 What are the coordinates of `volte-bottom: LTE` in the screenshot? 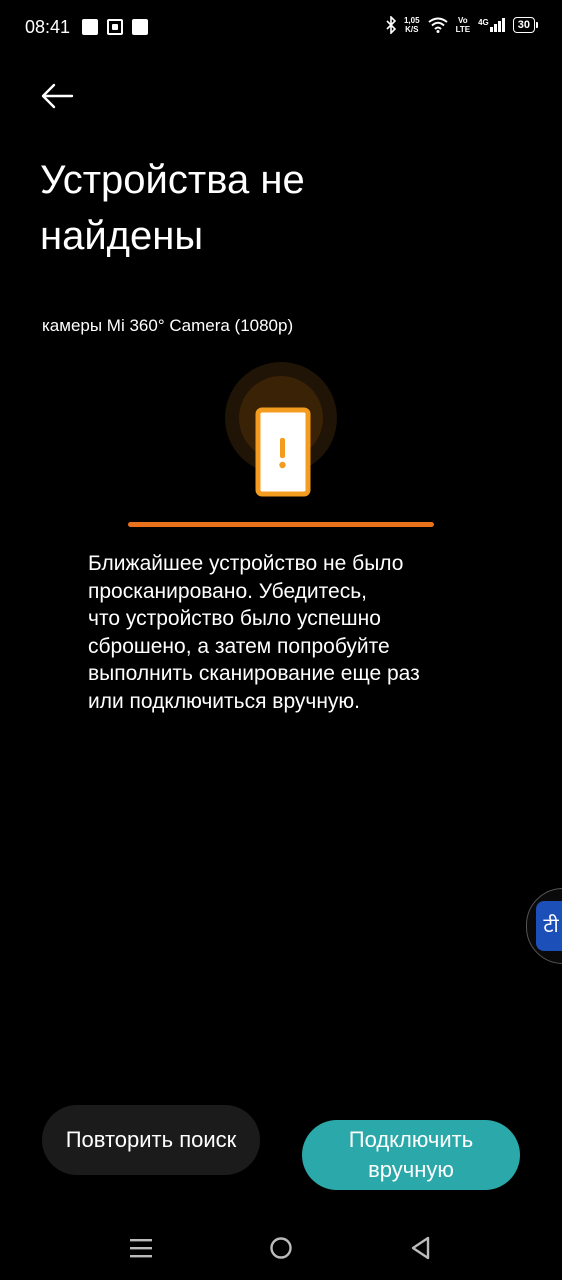 It's located at (463, 29).